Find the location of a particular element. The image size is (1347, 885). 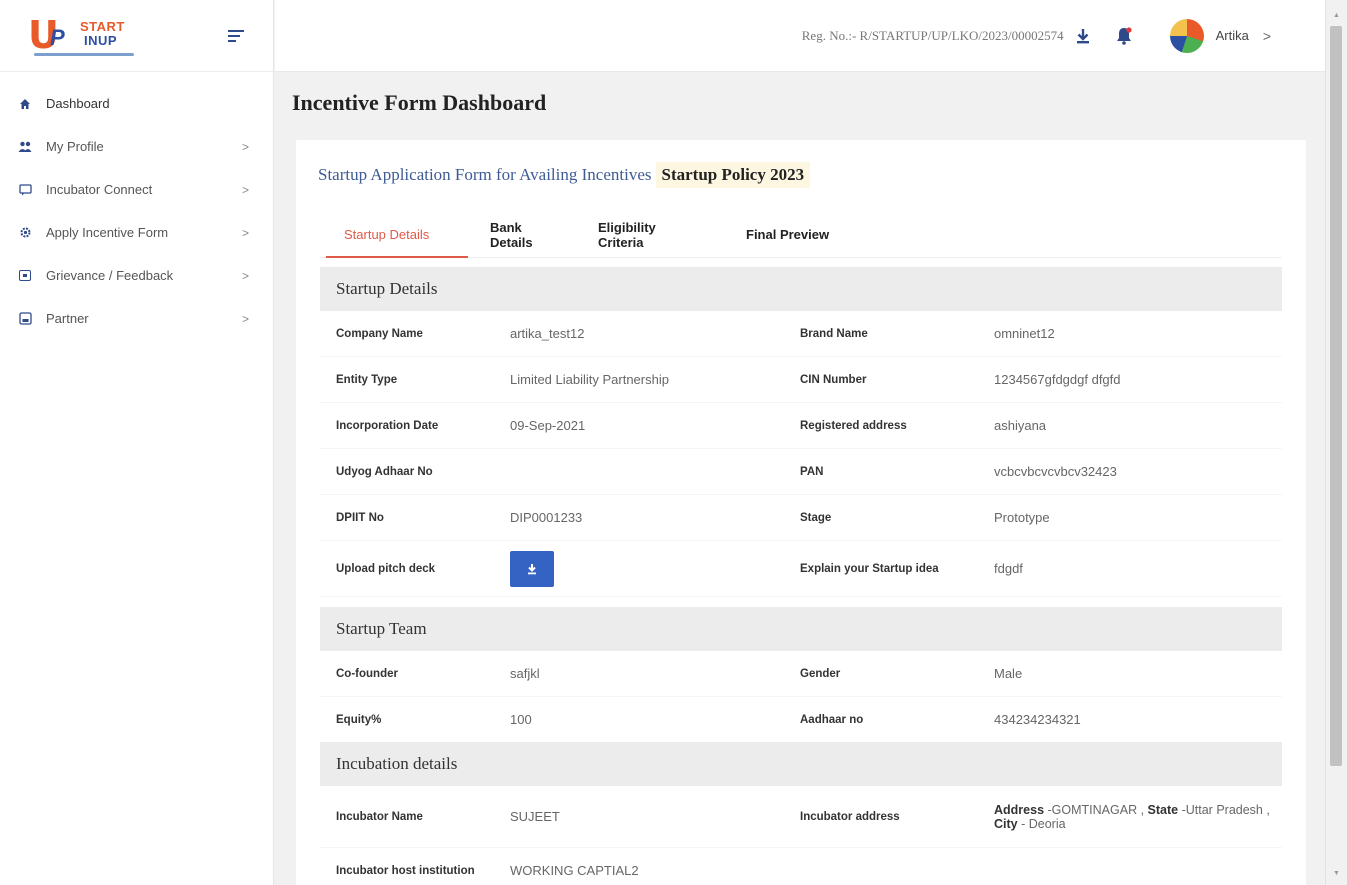

sidebar-item-label: Grievance / Feedback is located at coordinates (110, 275).